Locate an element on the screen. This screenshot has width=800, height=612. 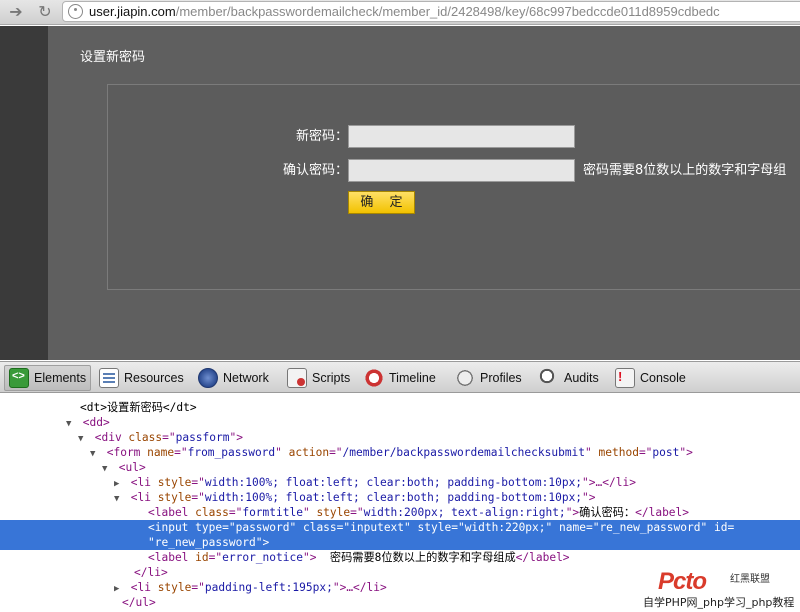
submit-button: 确 定 is located at coordinates (381, 202).